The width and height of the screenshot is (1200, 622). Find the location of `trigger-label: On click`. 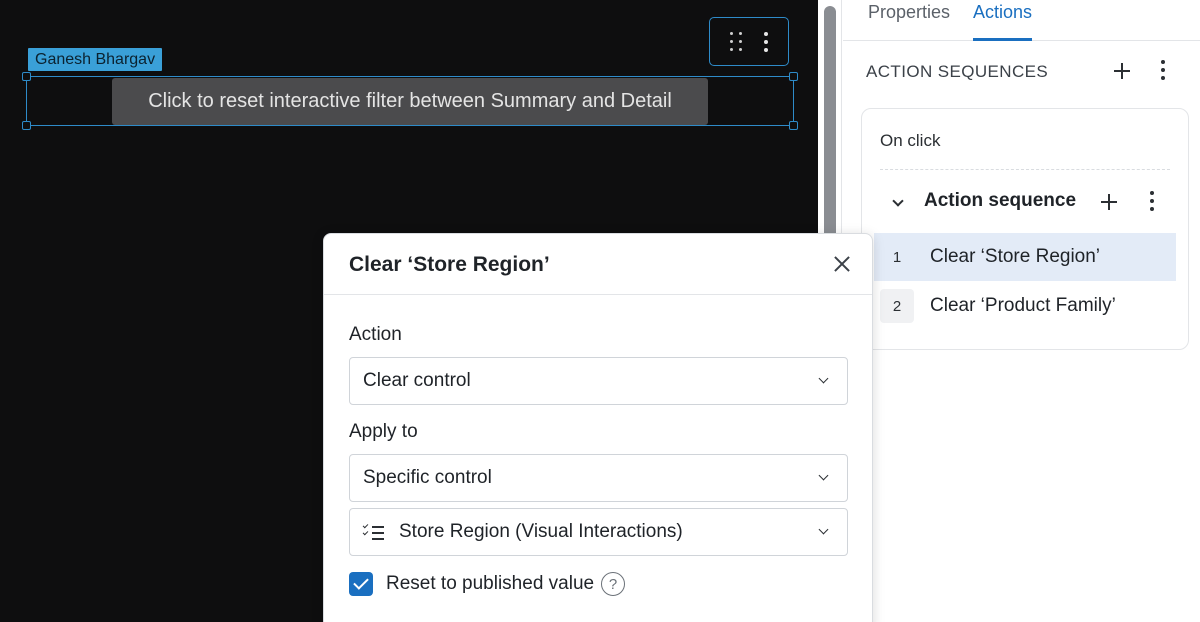

trigger-label: On click is located at coordinates (910, 140).